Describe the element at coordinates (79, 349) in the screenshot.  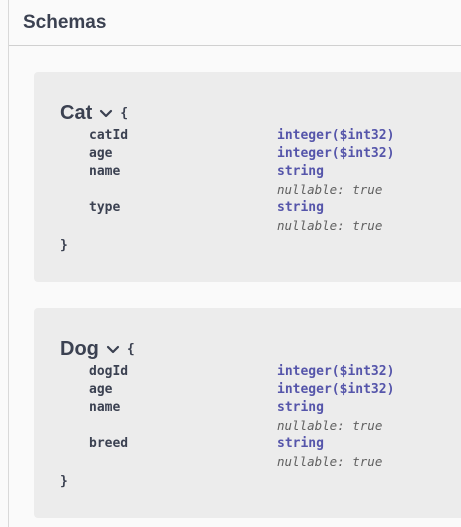
I see `model-name: Dog` at that location.